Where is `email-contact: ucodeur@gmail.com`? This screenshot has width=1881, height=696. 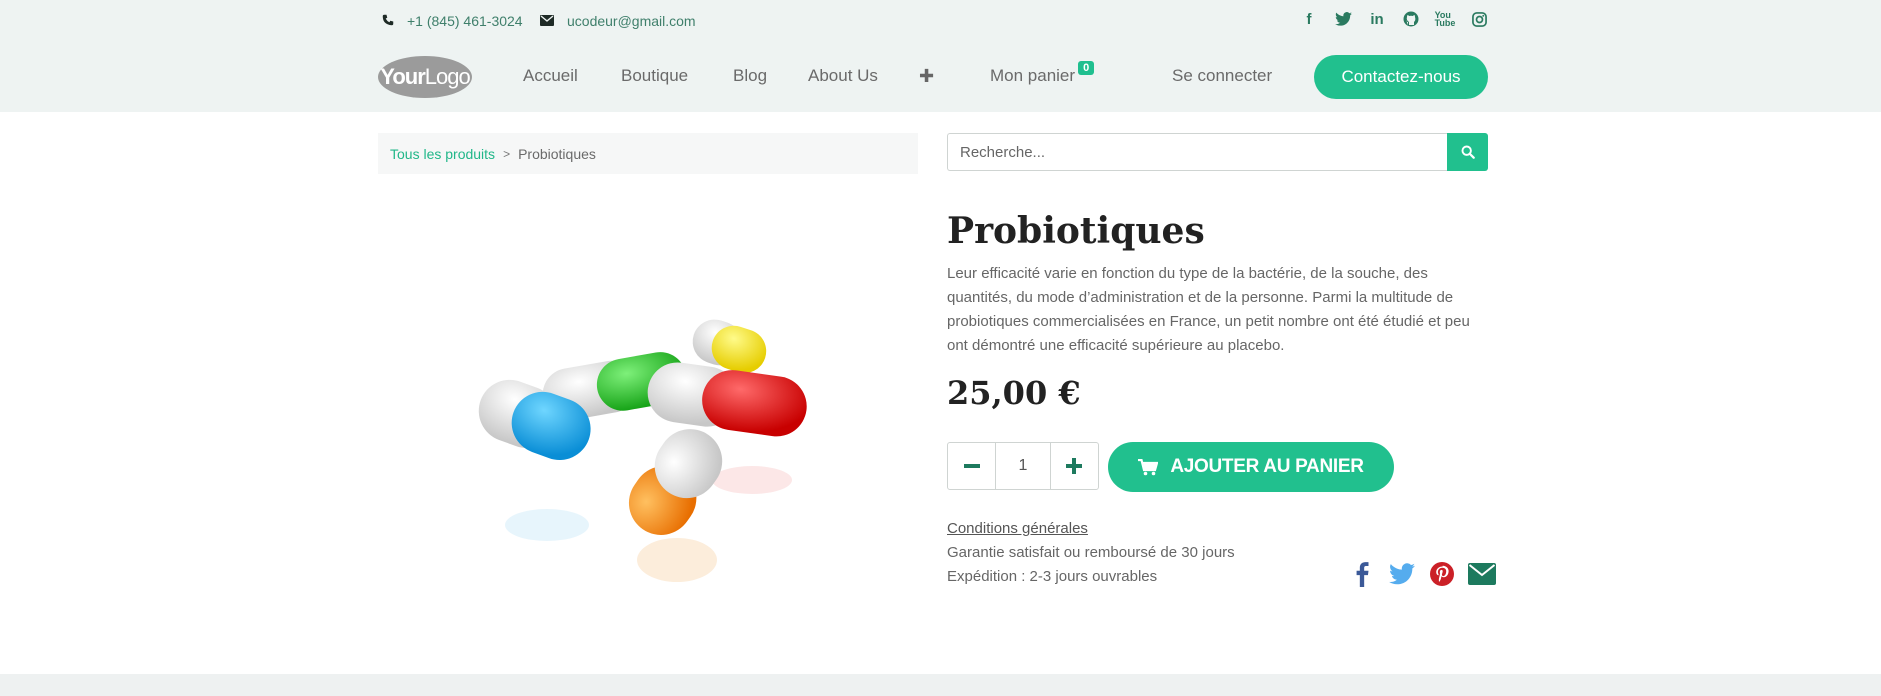
email-contact: ucodeur@gmail.com is located at coordinates (618, 21).